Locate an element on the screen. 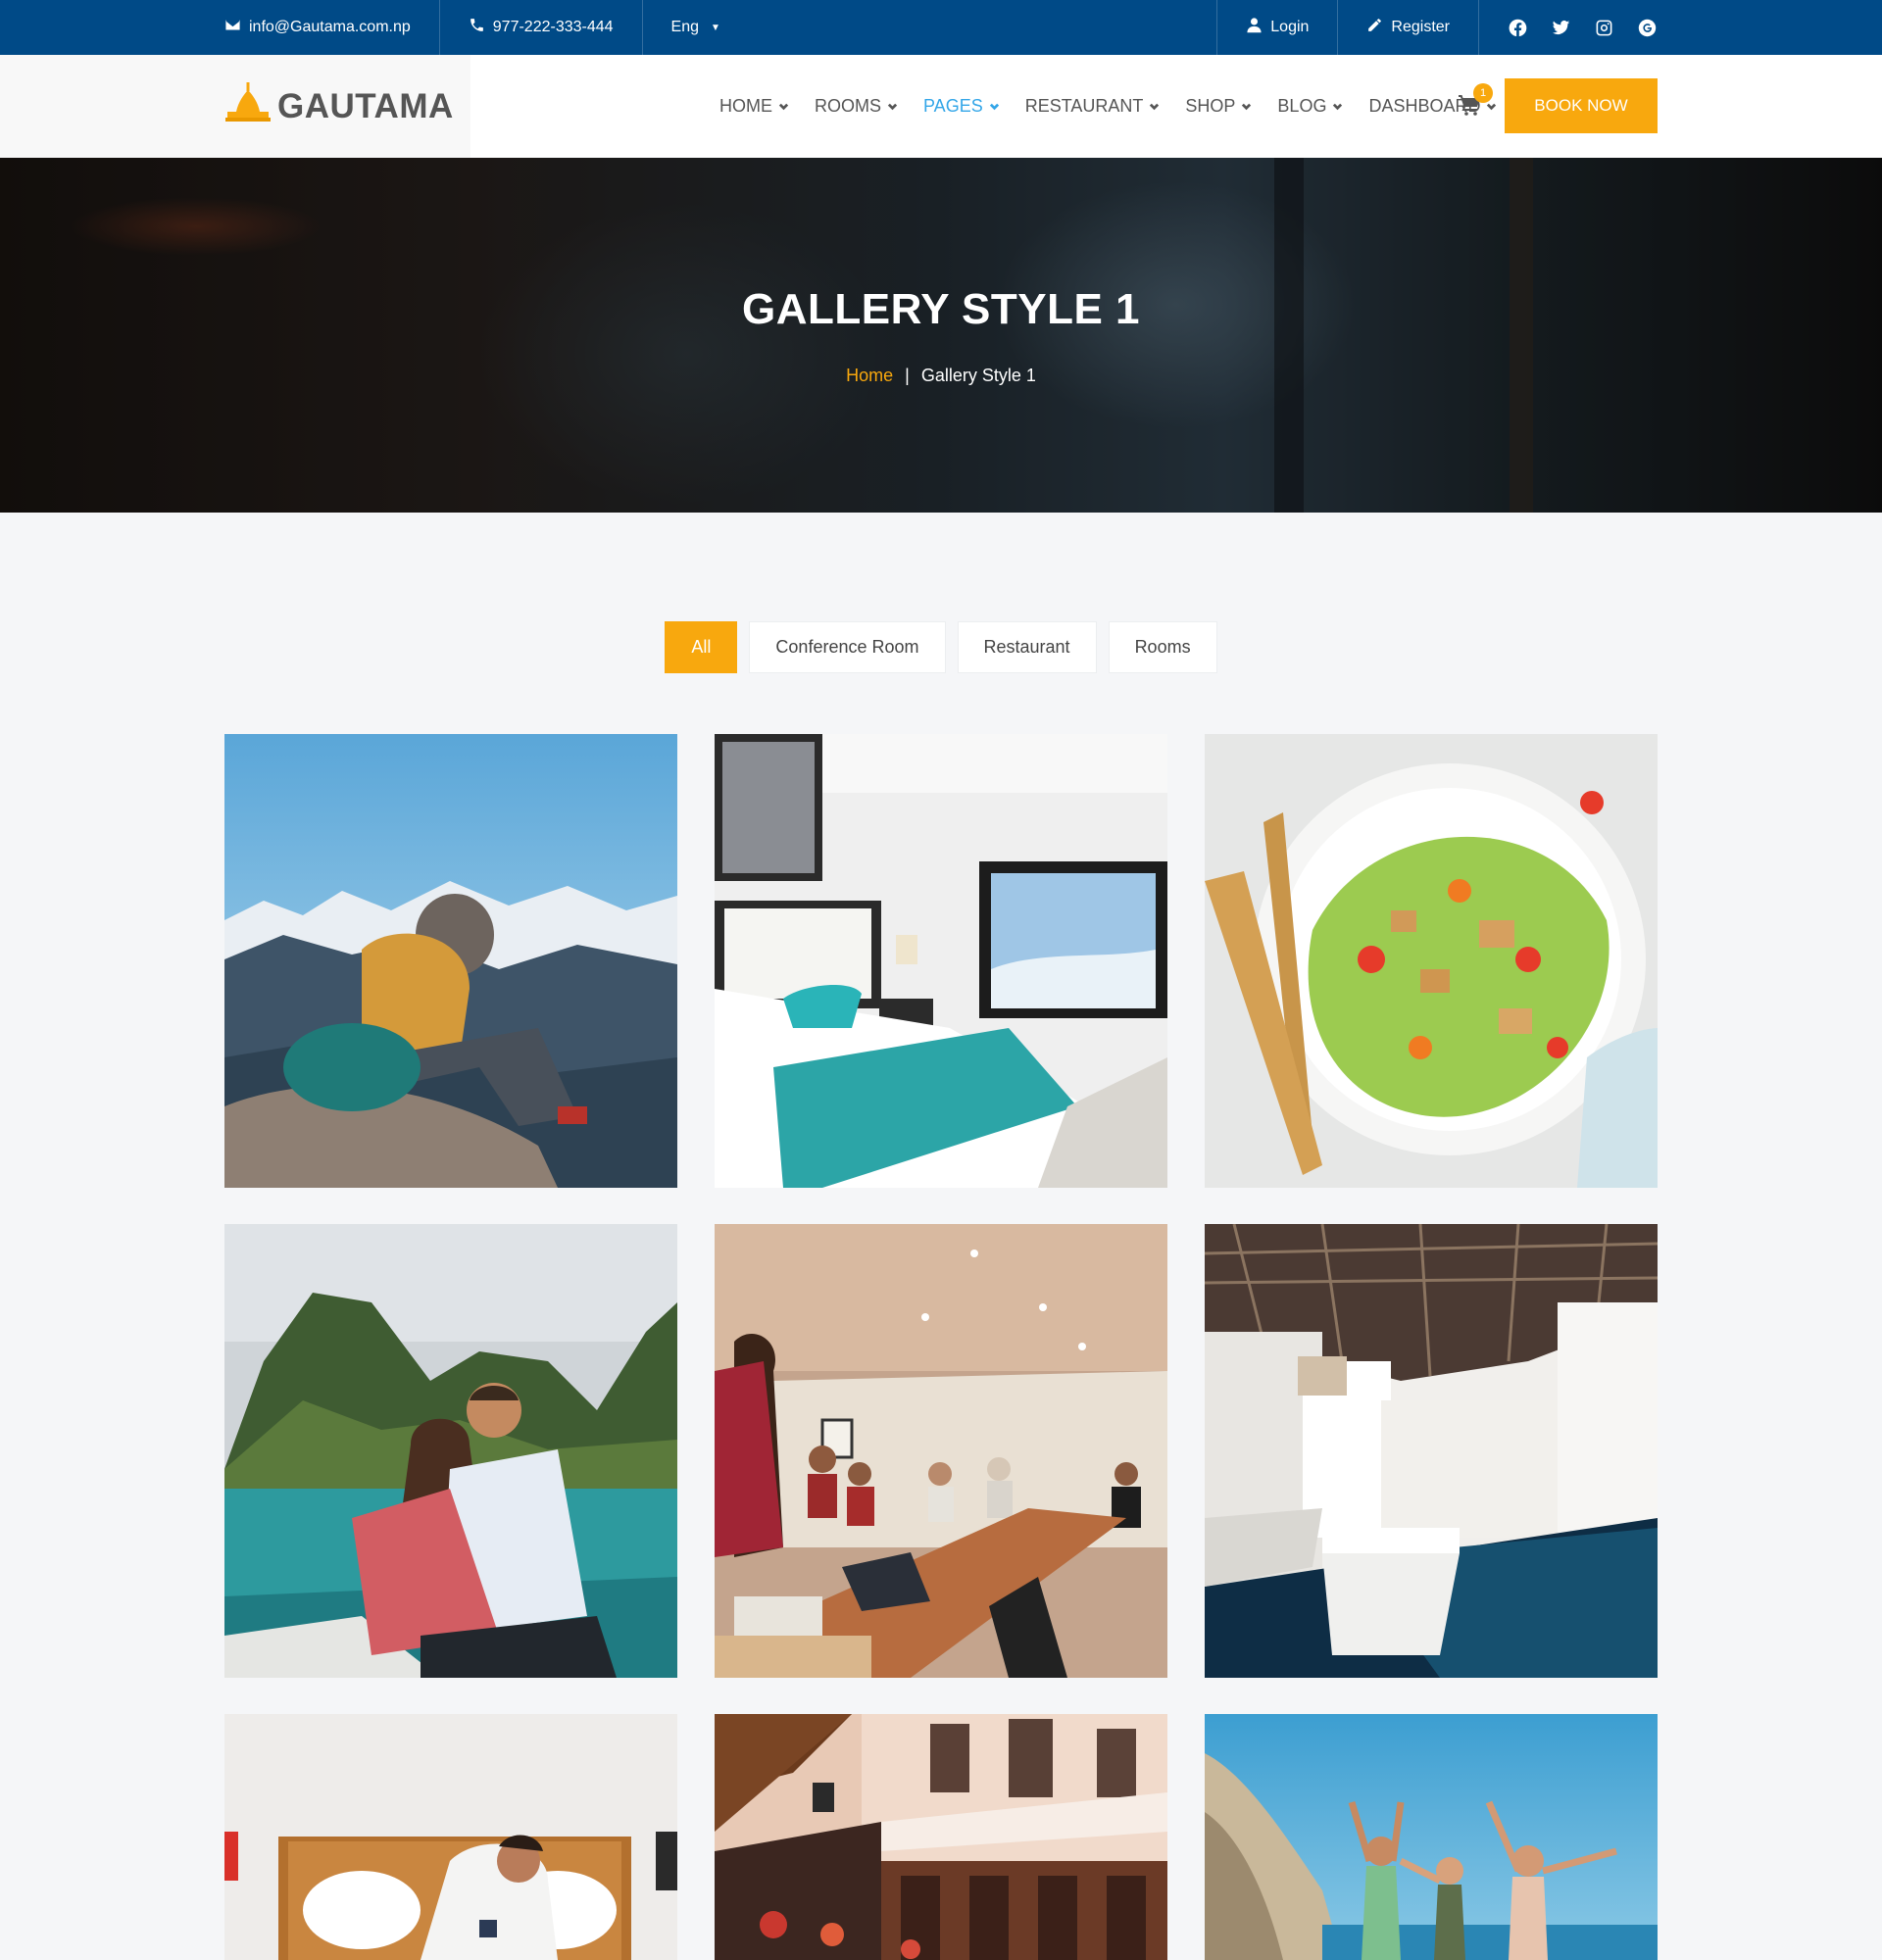 The height and width of the screenshot is (1960, 1882). nav-item-restaurant: RESTAURANT is located at coordinates (1093, 106).